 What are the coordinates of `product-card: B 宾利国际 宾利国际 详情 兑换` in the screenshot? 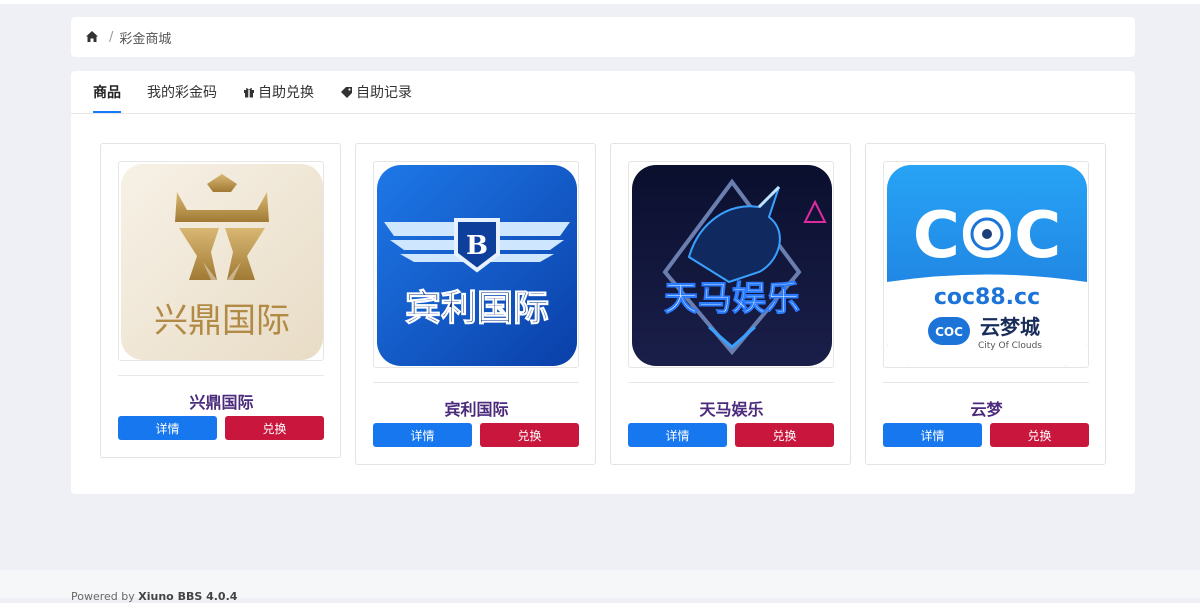 It's located at (475, 304).